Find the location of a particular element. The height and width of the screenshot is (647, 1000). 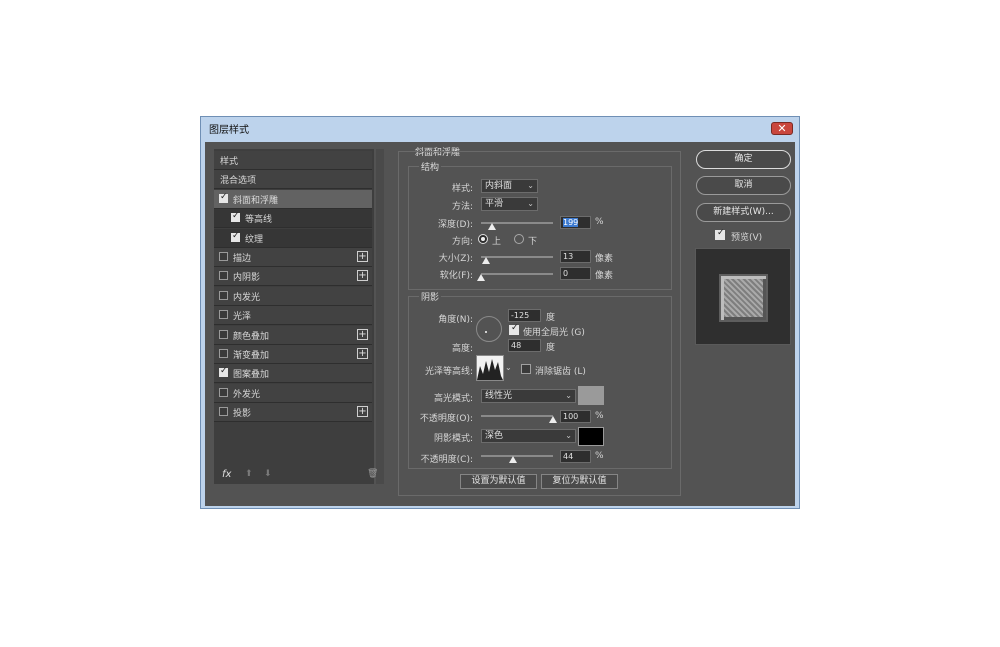

shadow-mode-select: 深色 ⌄ is located at coordinates (528, 436).